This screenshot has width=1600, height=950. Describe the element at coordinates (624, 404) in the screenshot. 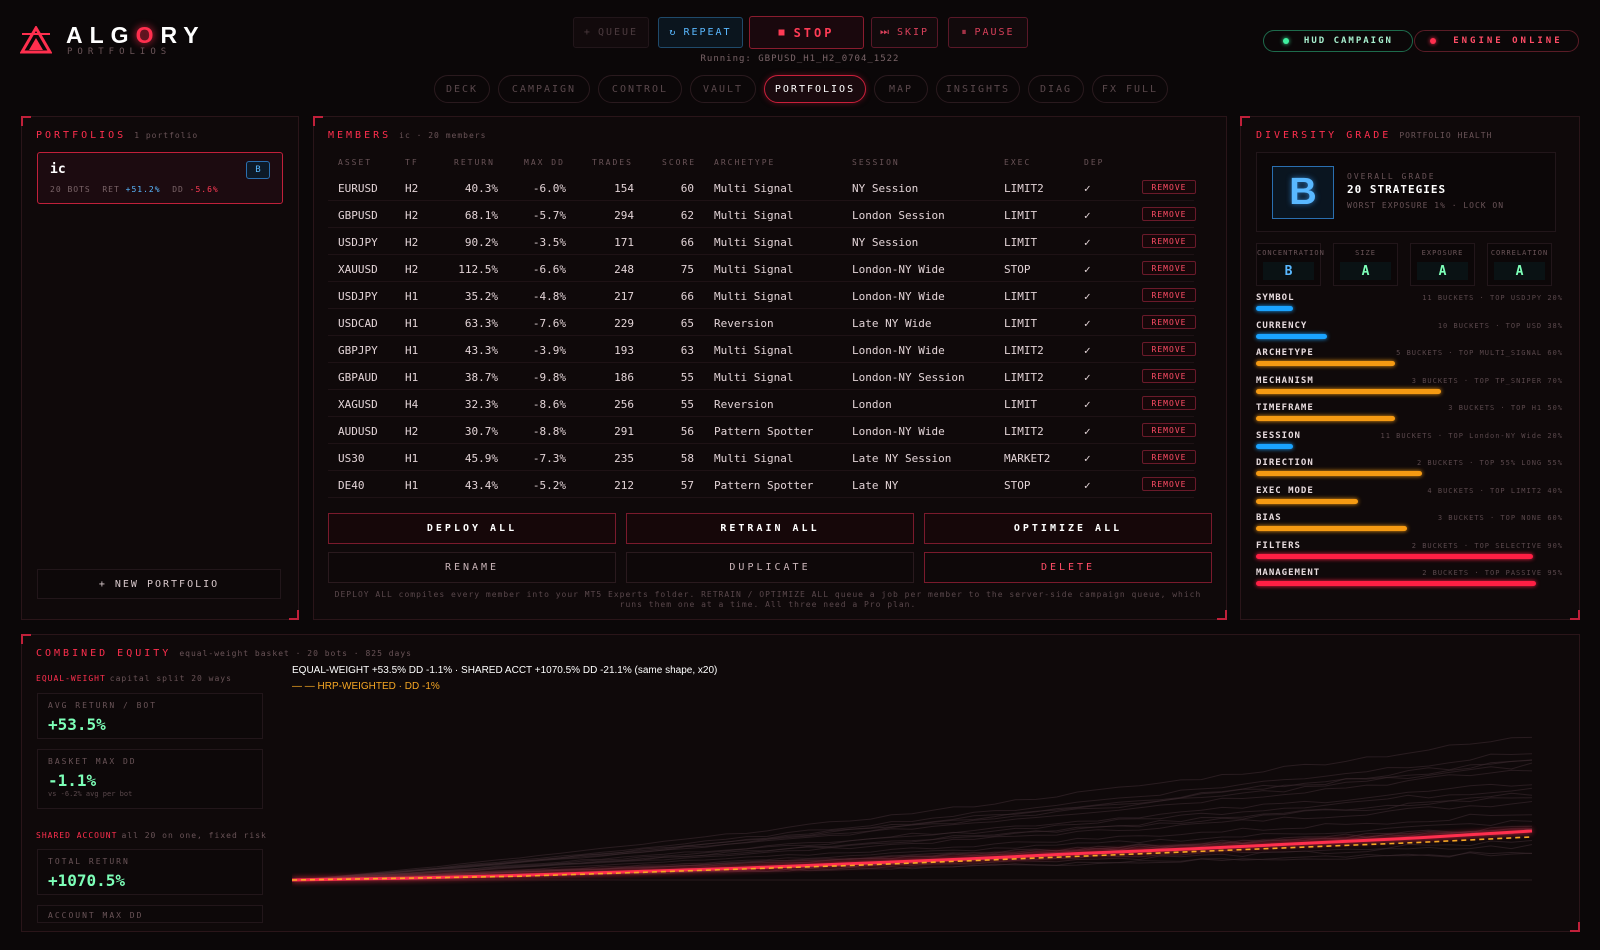

I see `cell-trades: 256` at that location.